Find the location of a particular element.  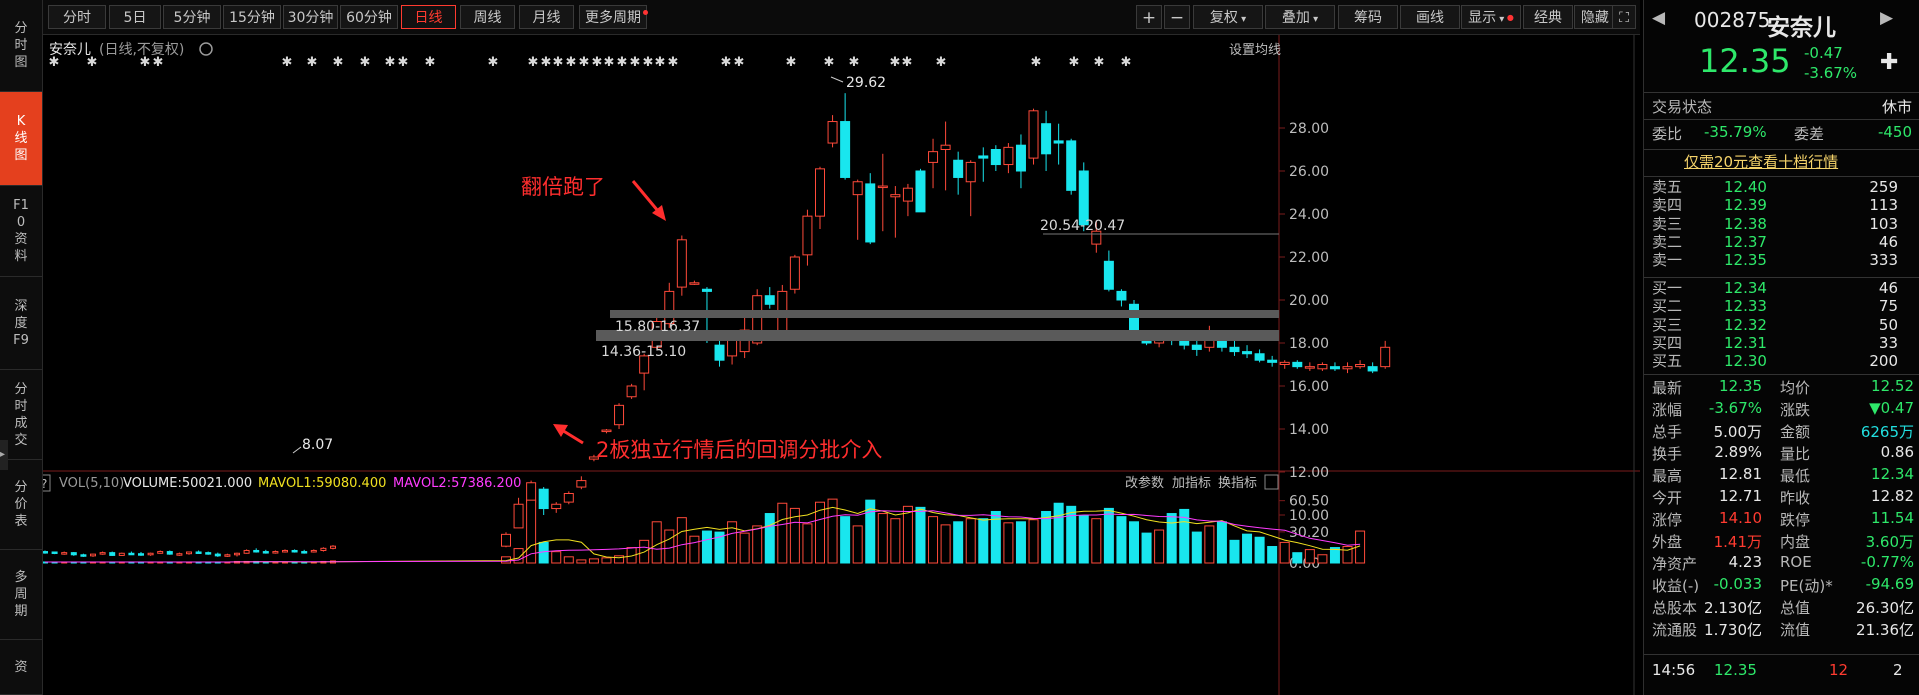

collapse-arrow-icon: ▸ is located at coordinates (4, 455).